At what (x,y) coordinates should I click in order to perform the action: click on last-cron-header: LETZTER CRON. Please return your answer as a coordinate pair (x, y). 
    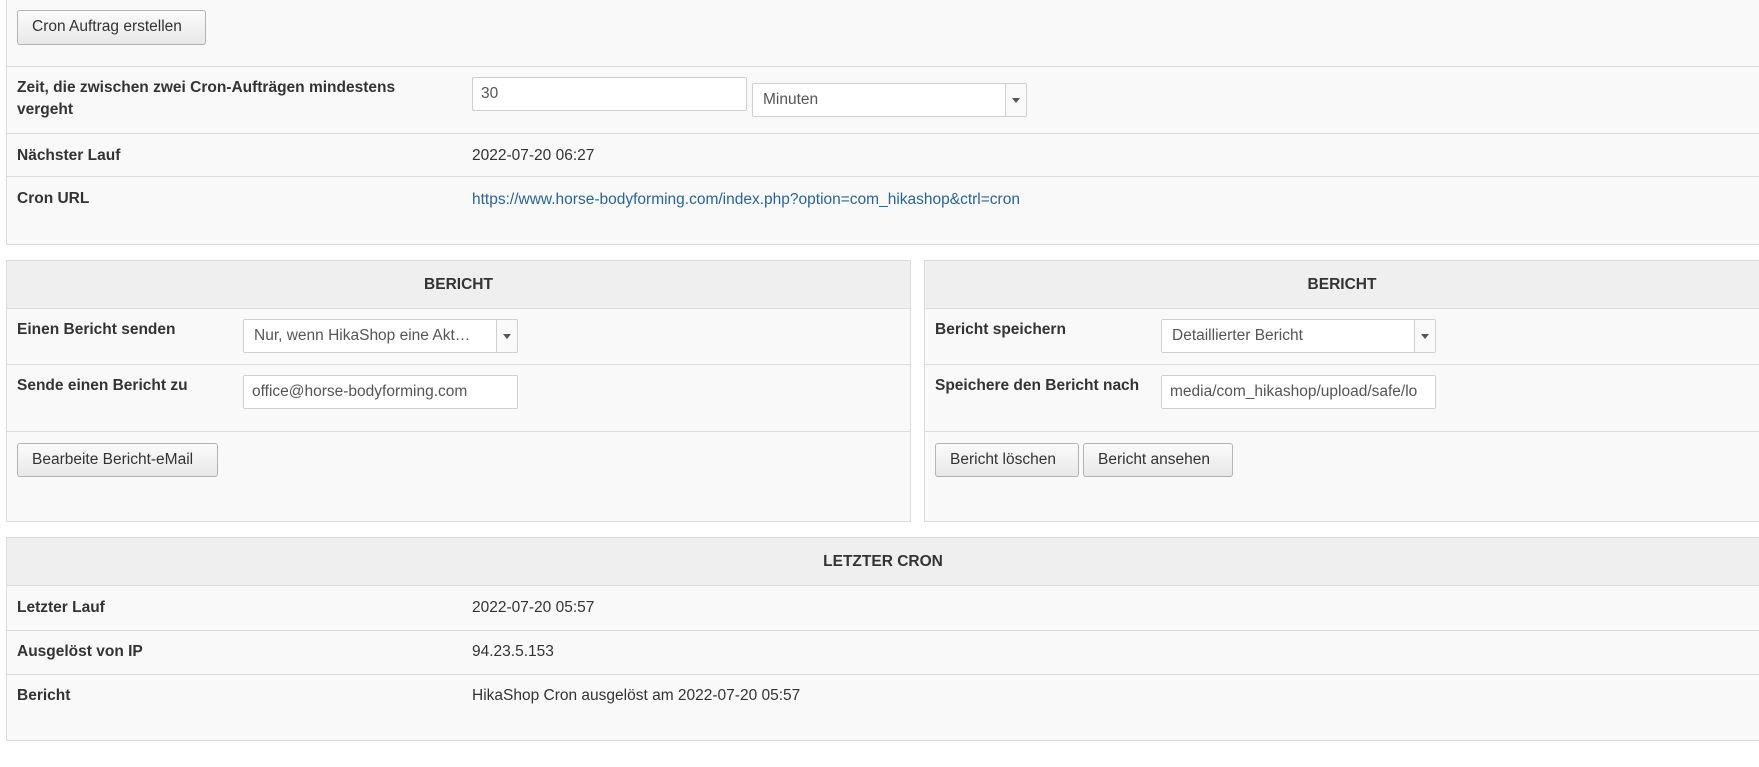
    Looking at the image, I should click on (883, 562).